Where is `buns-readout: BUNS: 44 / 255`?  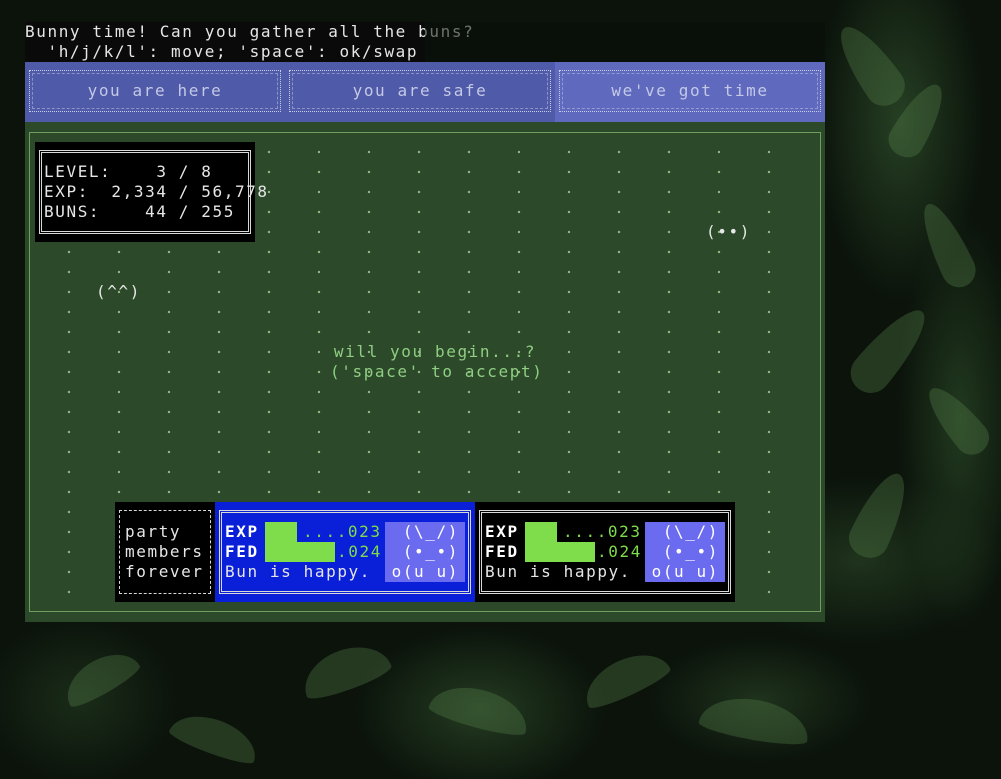
buns-readout: BUNS: 44 / 255 is located at coordinates (139, 211).